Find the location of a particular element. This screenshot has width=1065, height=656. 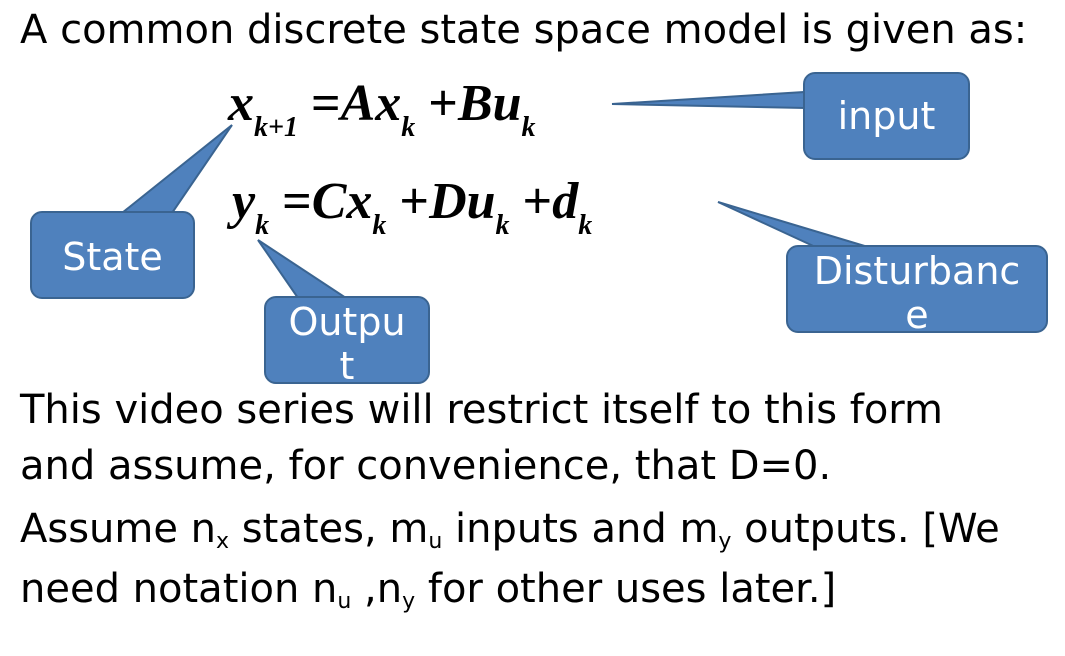

disturbance-callout: Disturbance is located at coordinates (917, 289).